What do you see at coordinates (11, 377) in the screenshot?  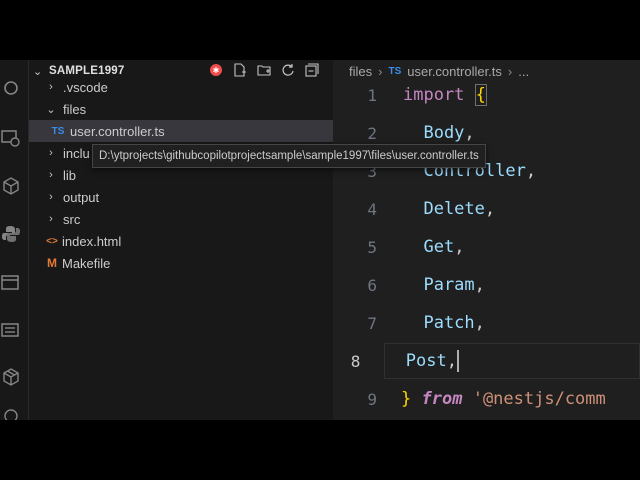 I see `package-icon` at bounding box center [11, 377].